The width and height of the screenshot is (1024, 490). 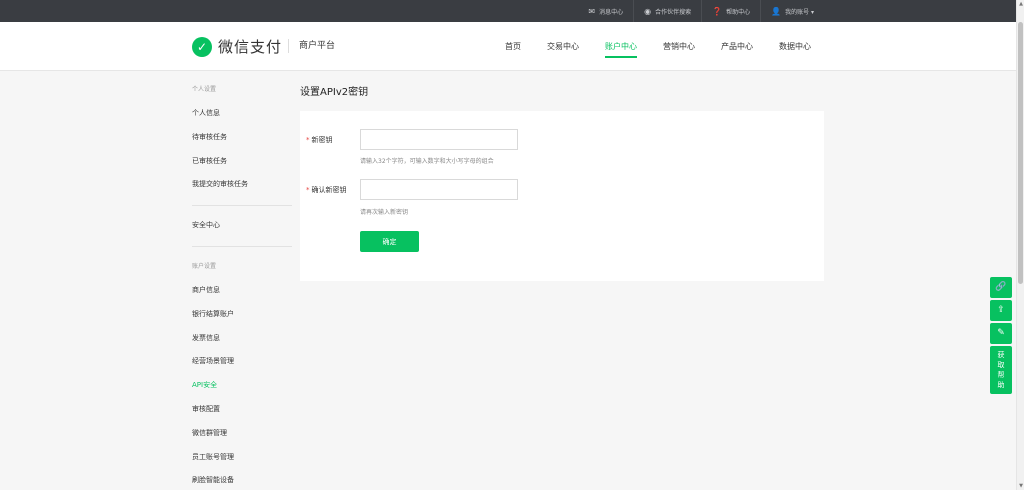 What do you see at coordinates (439, 189) in the screenshot?
I see `confirm-key-input` at bounding box center [439, 189].